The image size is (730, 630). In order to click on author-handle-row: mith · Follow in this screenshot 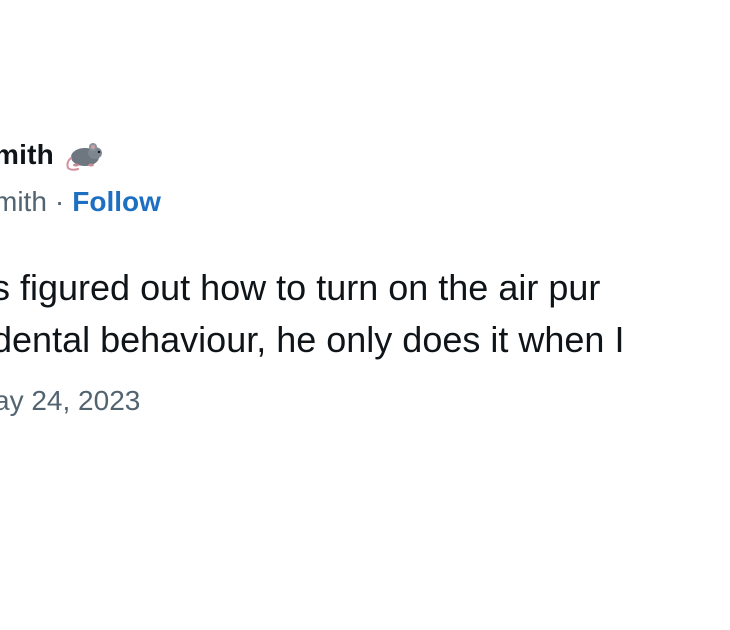, I will do `click(80, 202)`.